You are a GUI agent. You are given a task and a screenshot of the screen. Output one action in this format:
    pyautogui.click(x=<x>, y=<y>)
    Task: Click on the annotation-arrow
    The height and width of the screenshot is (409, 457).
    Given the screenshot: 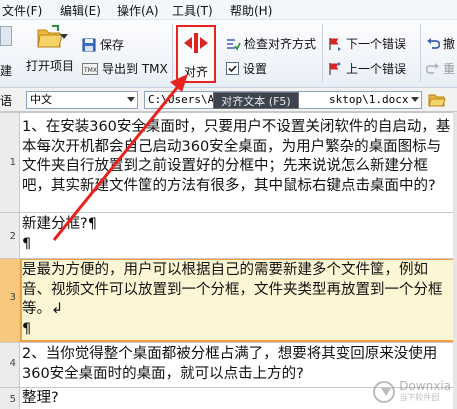 What is the action you would take?
    pyautogui.click(x=120, y=157)
    